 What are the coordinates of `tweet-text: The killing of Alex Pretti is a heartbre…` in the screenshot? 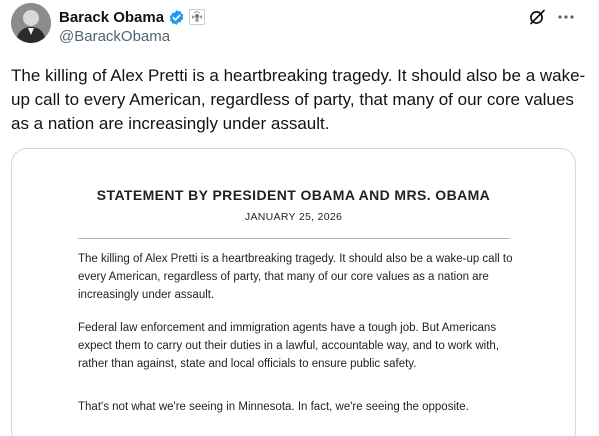 It's located at (298, 99).